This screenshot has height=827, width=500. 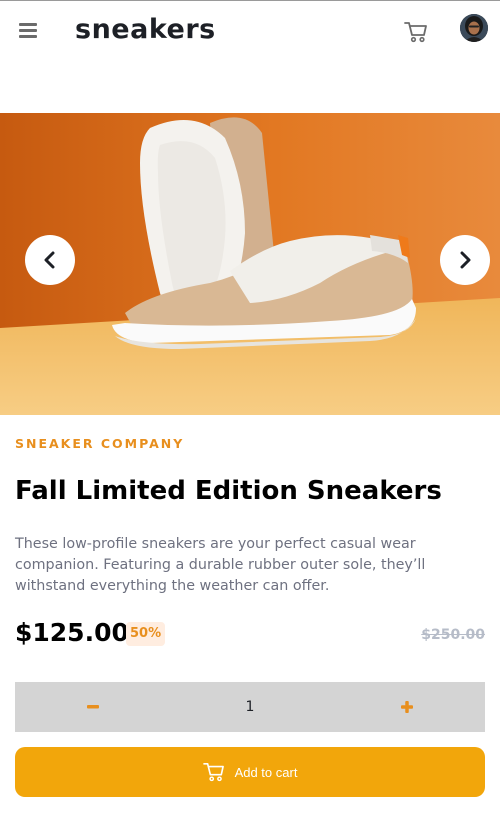 I want to click on current-price: $125.00, so click(x=72, y=632).